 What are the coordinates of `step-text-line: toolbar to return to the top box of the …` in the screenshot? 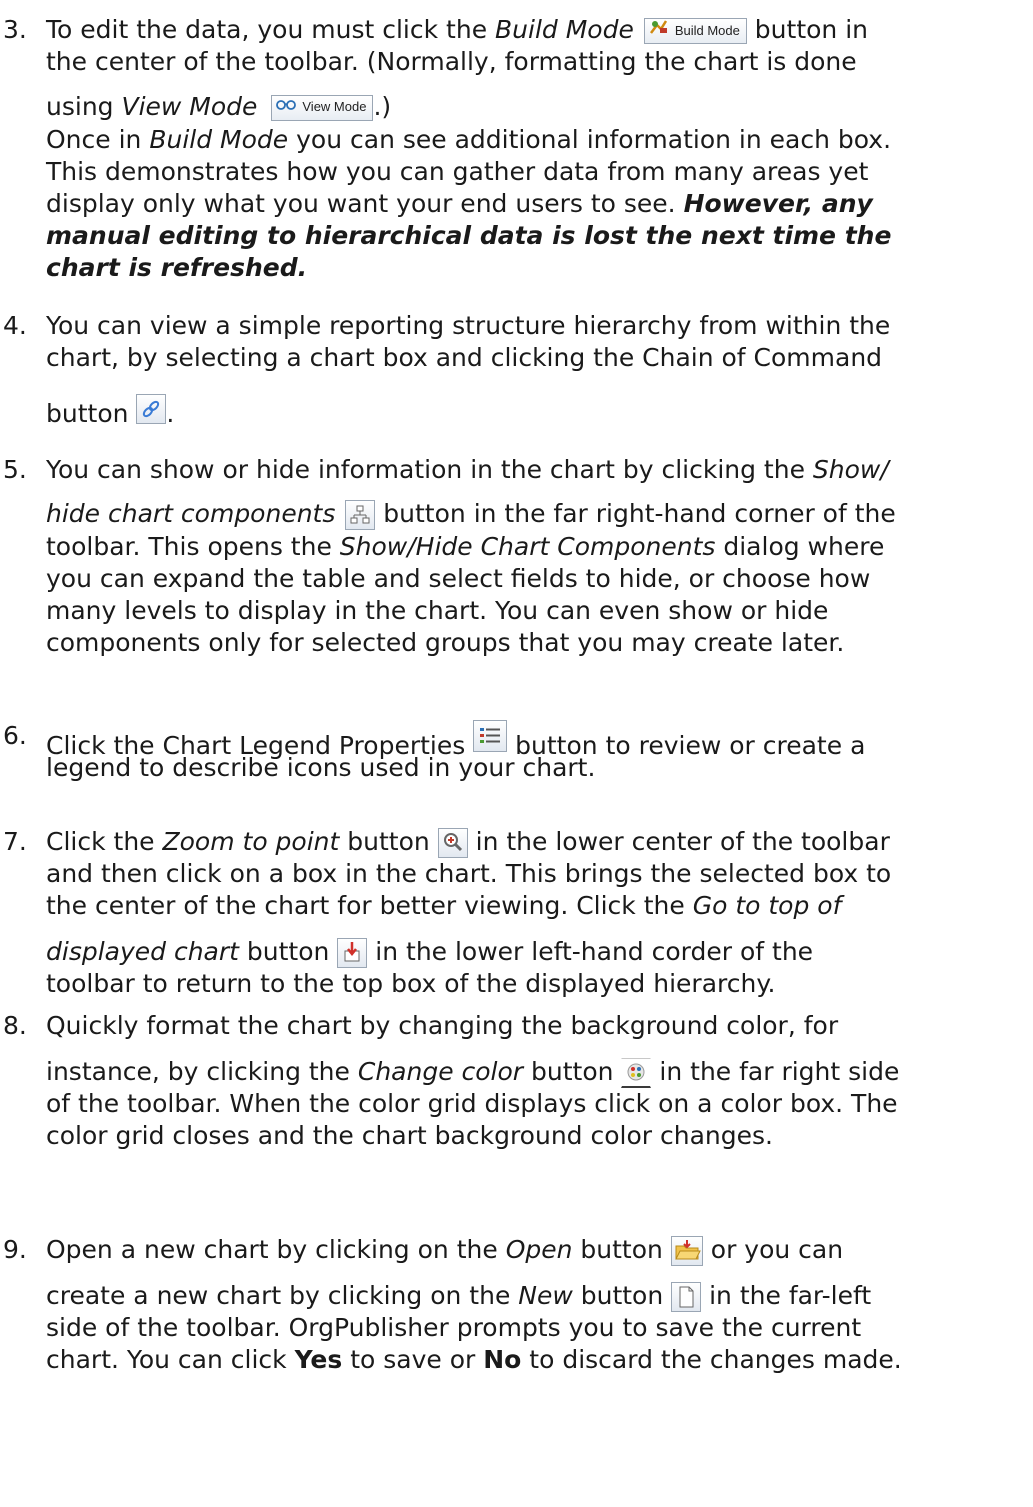 It's located at (411, 983).